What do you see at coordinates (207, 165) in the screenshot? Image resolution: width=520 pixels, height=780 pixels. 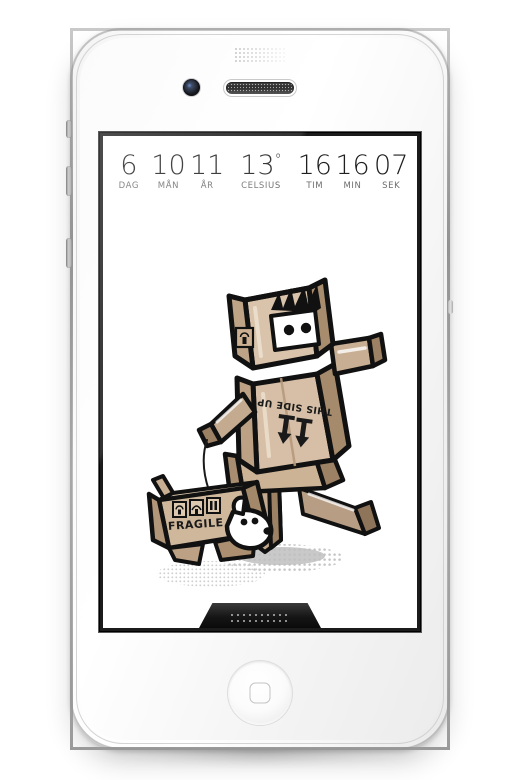 I see `clock-value-ar: 11` at bounding box center [207, 165].